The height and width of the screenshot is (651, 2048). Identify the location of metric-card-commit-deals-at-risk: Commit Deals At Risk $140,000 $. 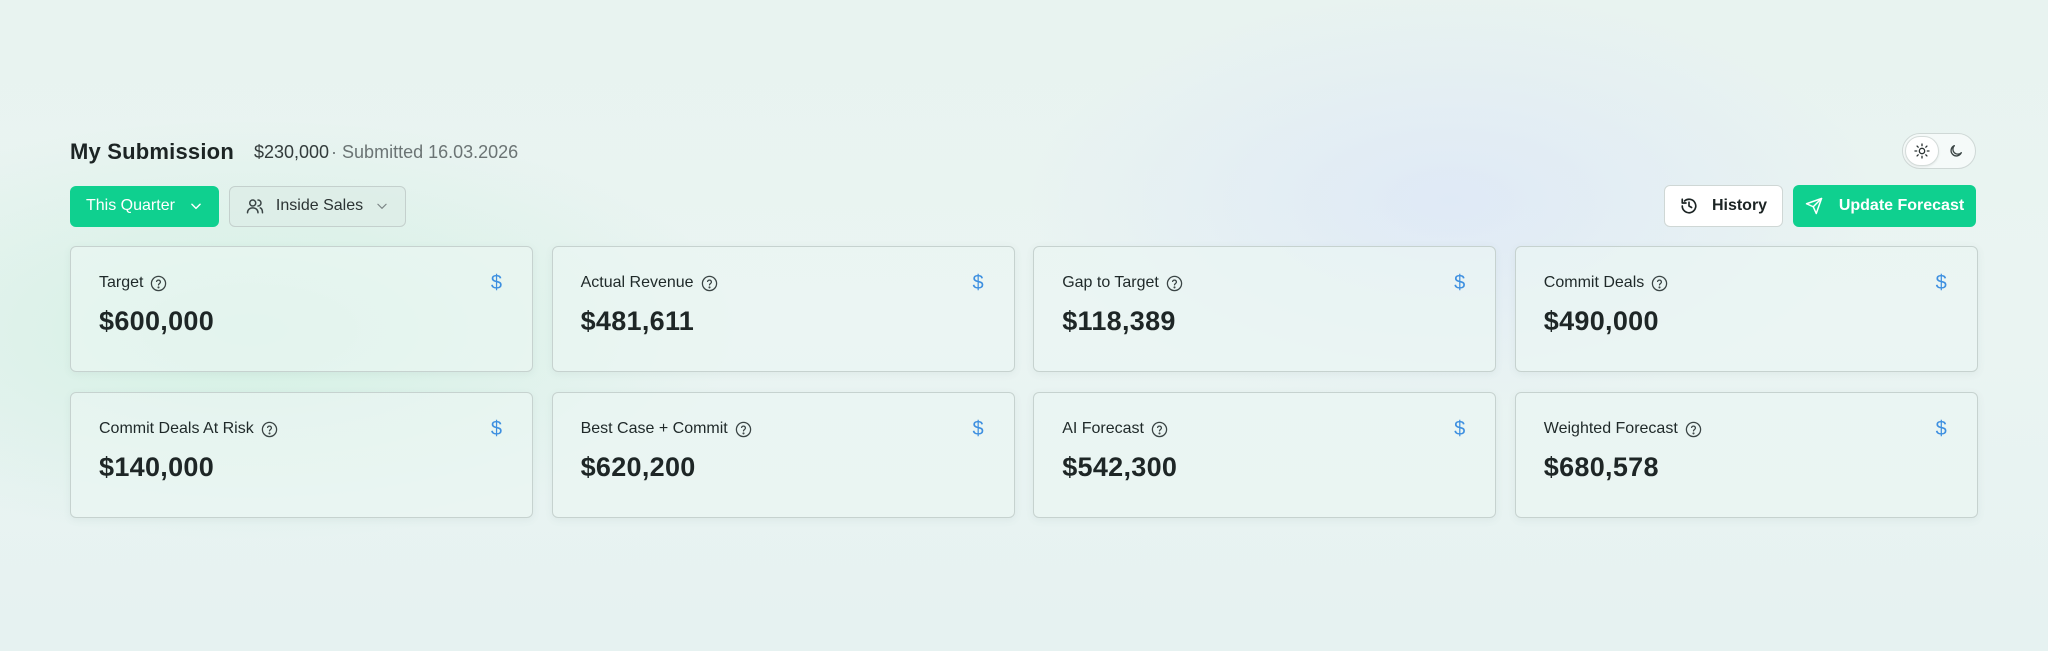
(301, 455).